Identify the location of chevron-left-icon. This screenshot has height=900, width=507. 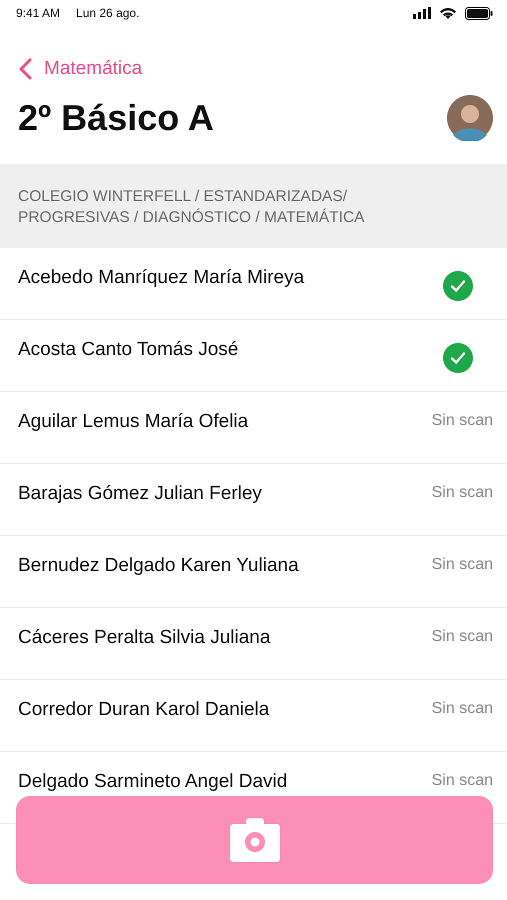
(25, 69).